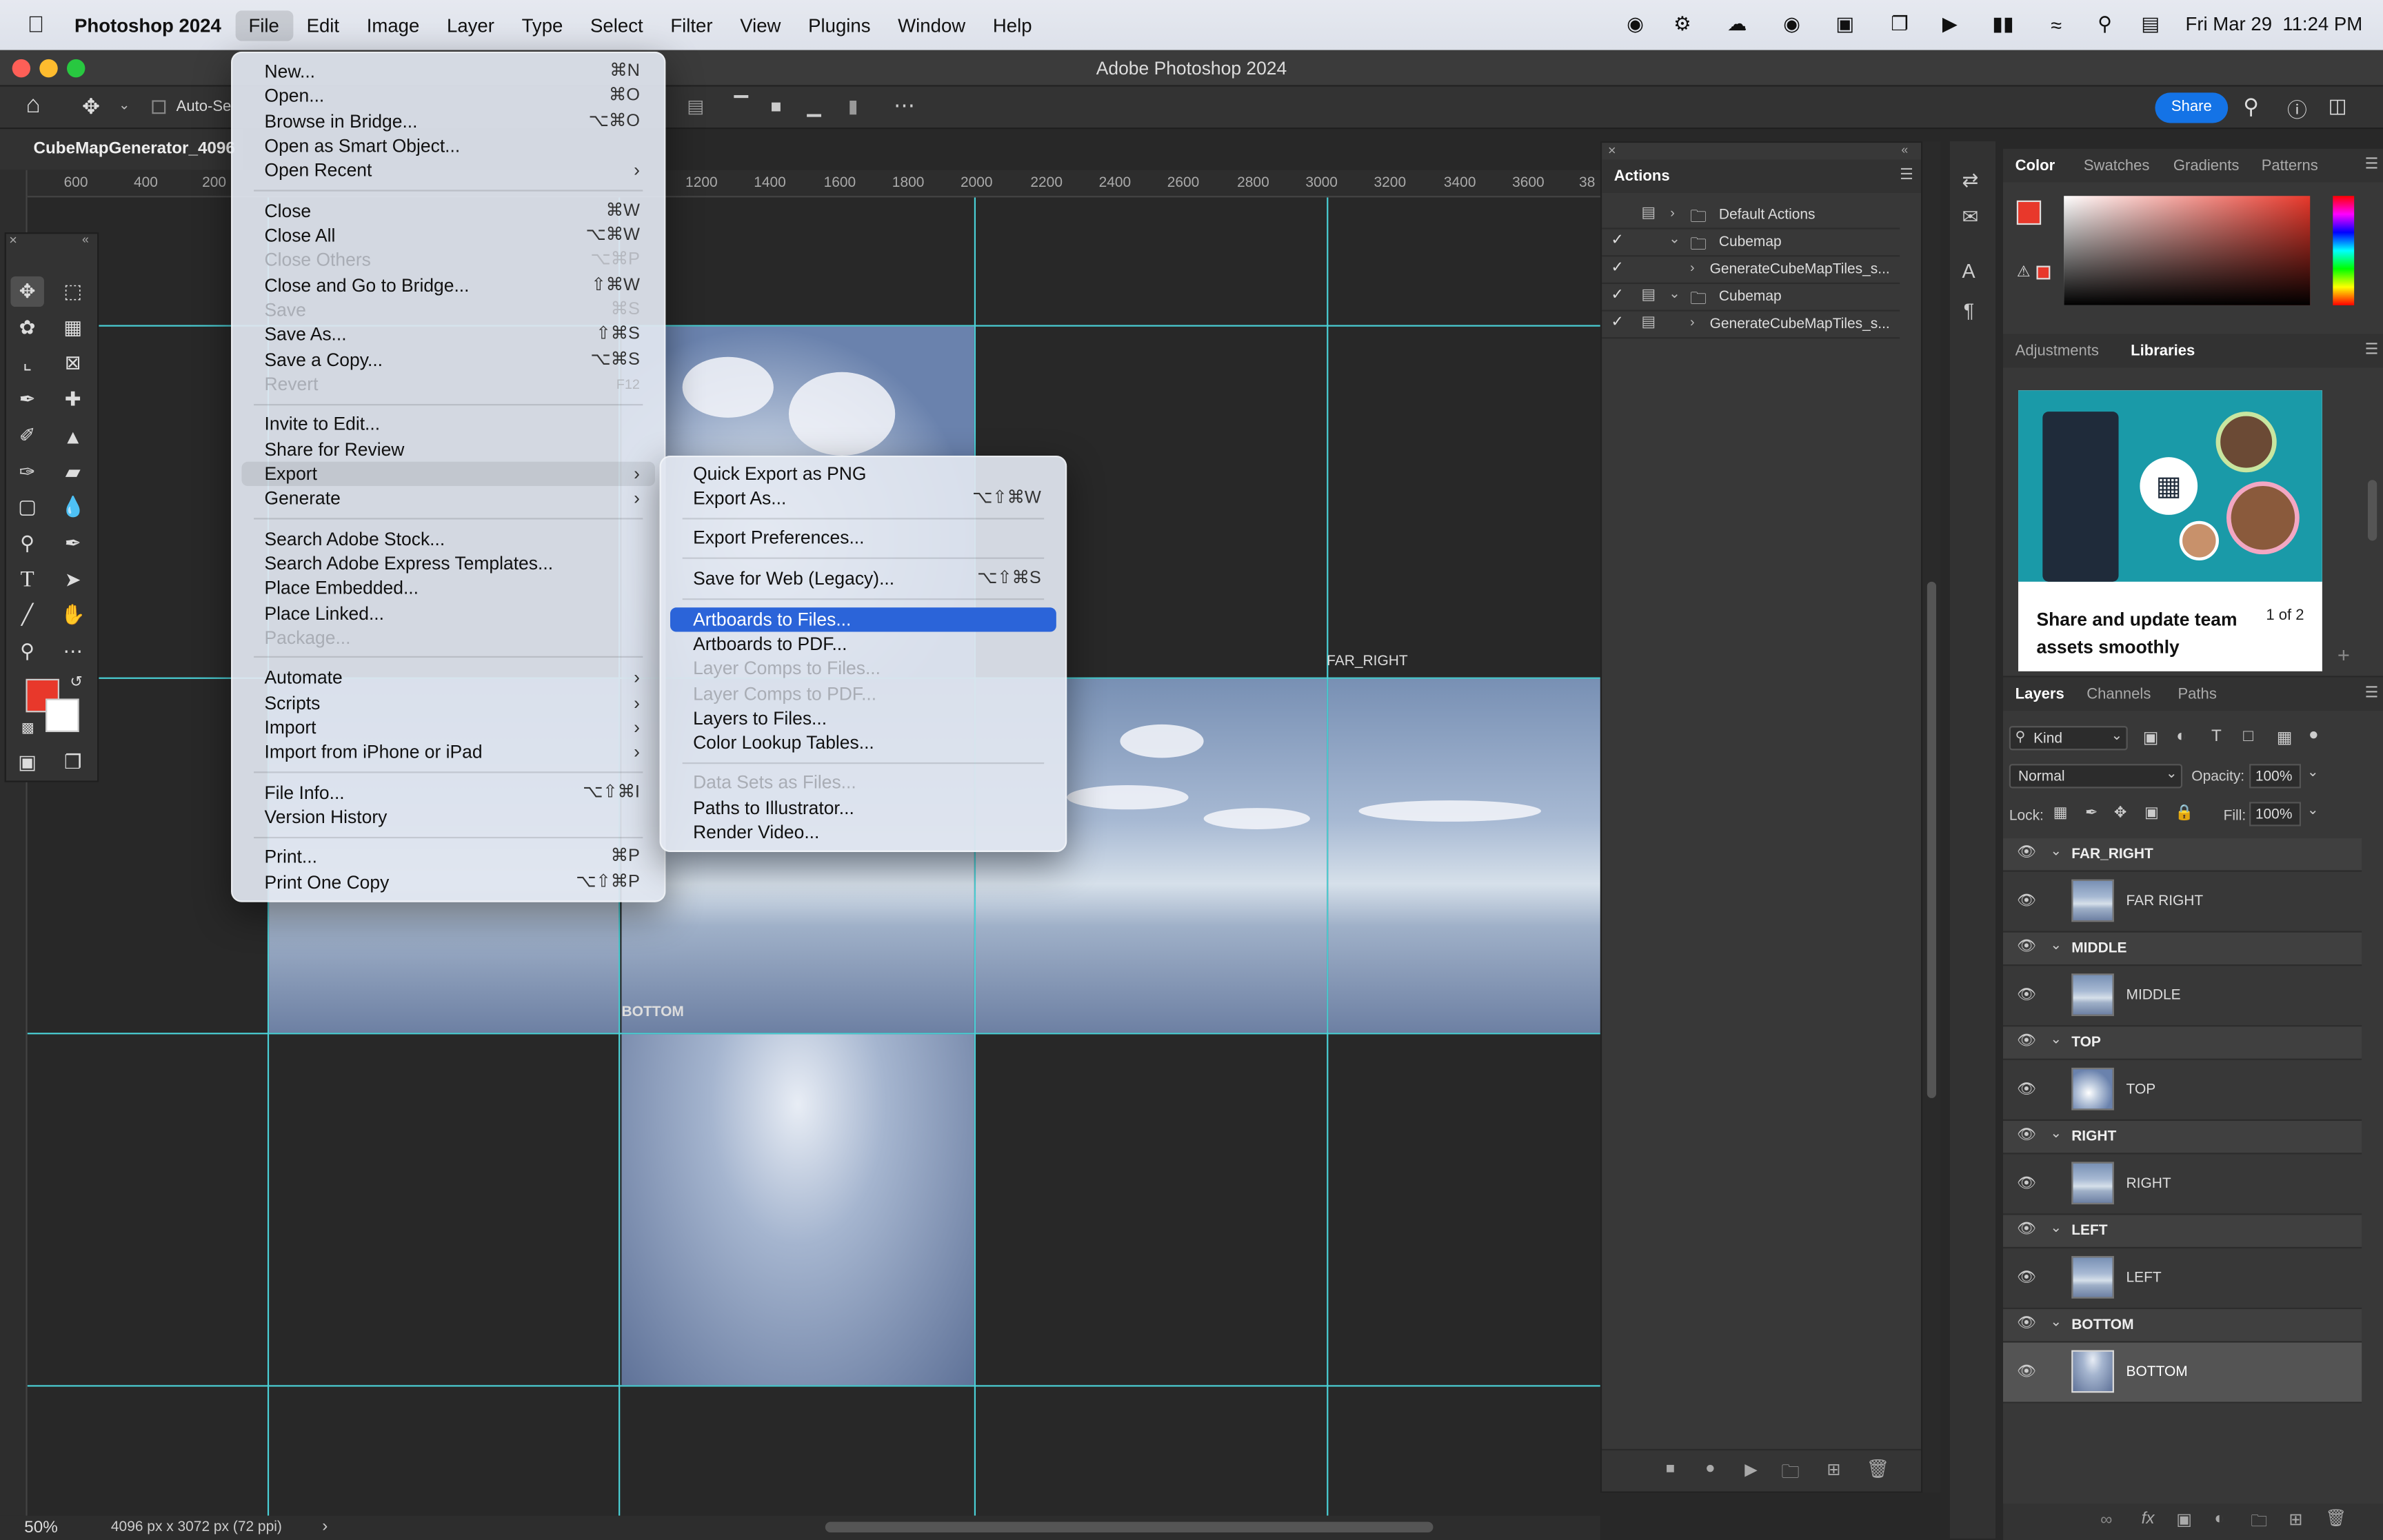 This screenshot has width=2383, height=1540. Describe the element at coordinates (1464, 856) in the screenshot. I see `artboard-far-right-image` at that location.